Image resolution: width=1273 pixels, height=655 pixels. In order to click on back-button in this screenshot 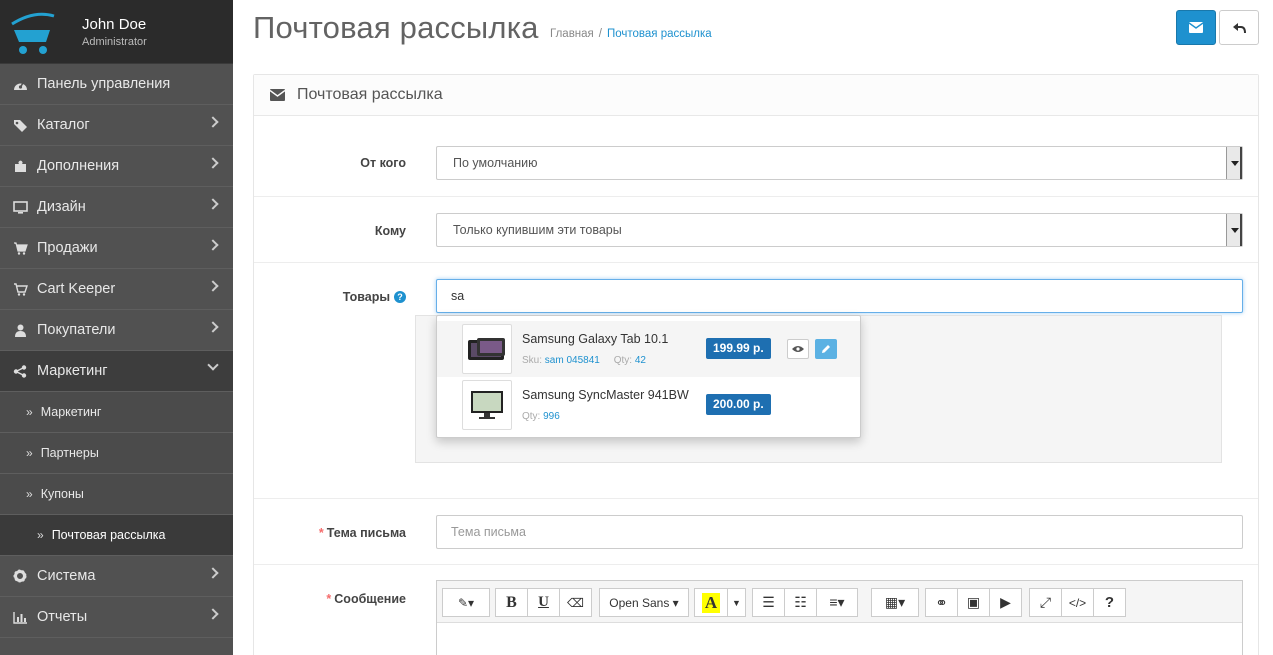, I will do `click(1239, 27)`.